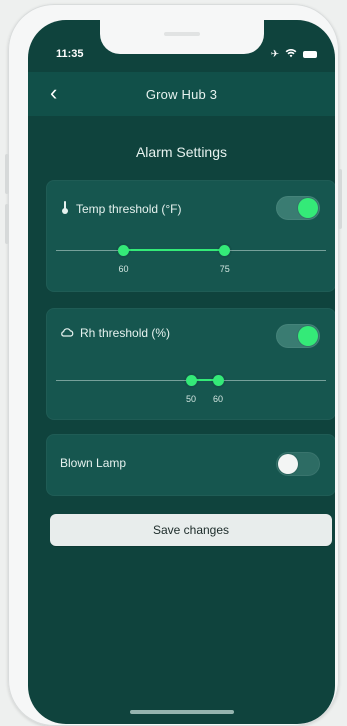 The width and height of the screenshot is (347, 726). Describe the element at coordinates (65, 208) in the screenshot. I see `thermometer-icon` at that location.